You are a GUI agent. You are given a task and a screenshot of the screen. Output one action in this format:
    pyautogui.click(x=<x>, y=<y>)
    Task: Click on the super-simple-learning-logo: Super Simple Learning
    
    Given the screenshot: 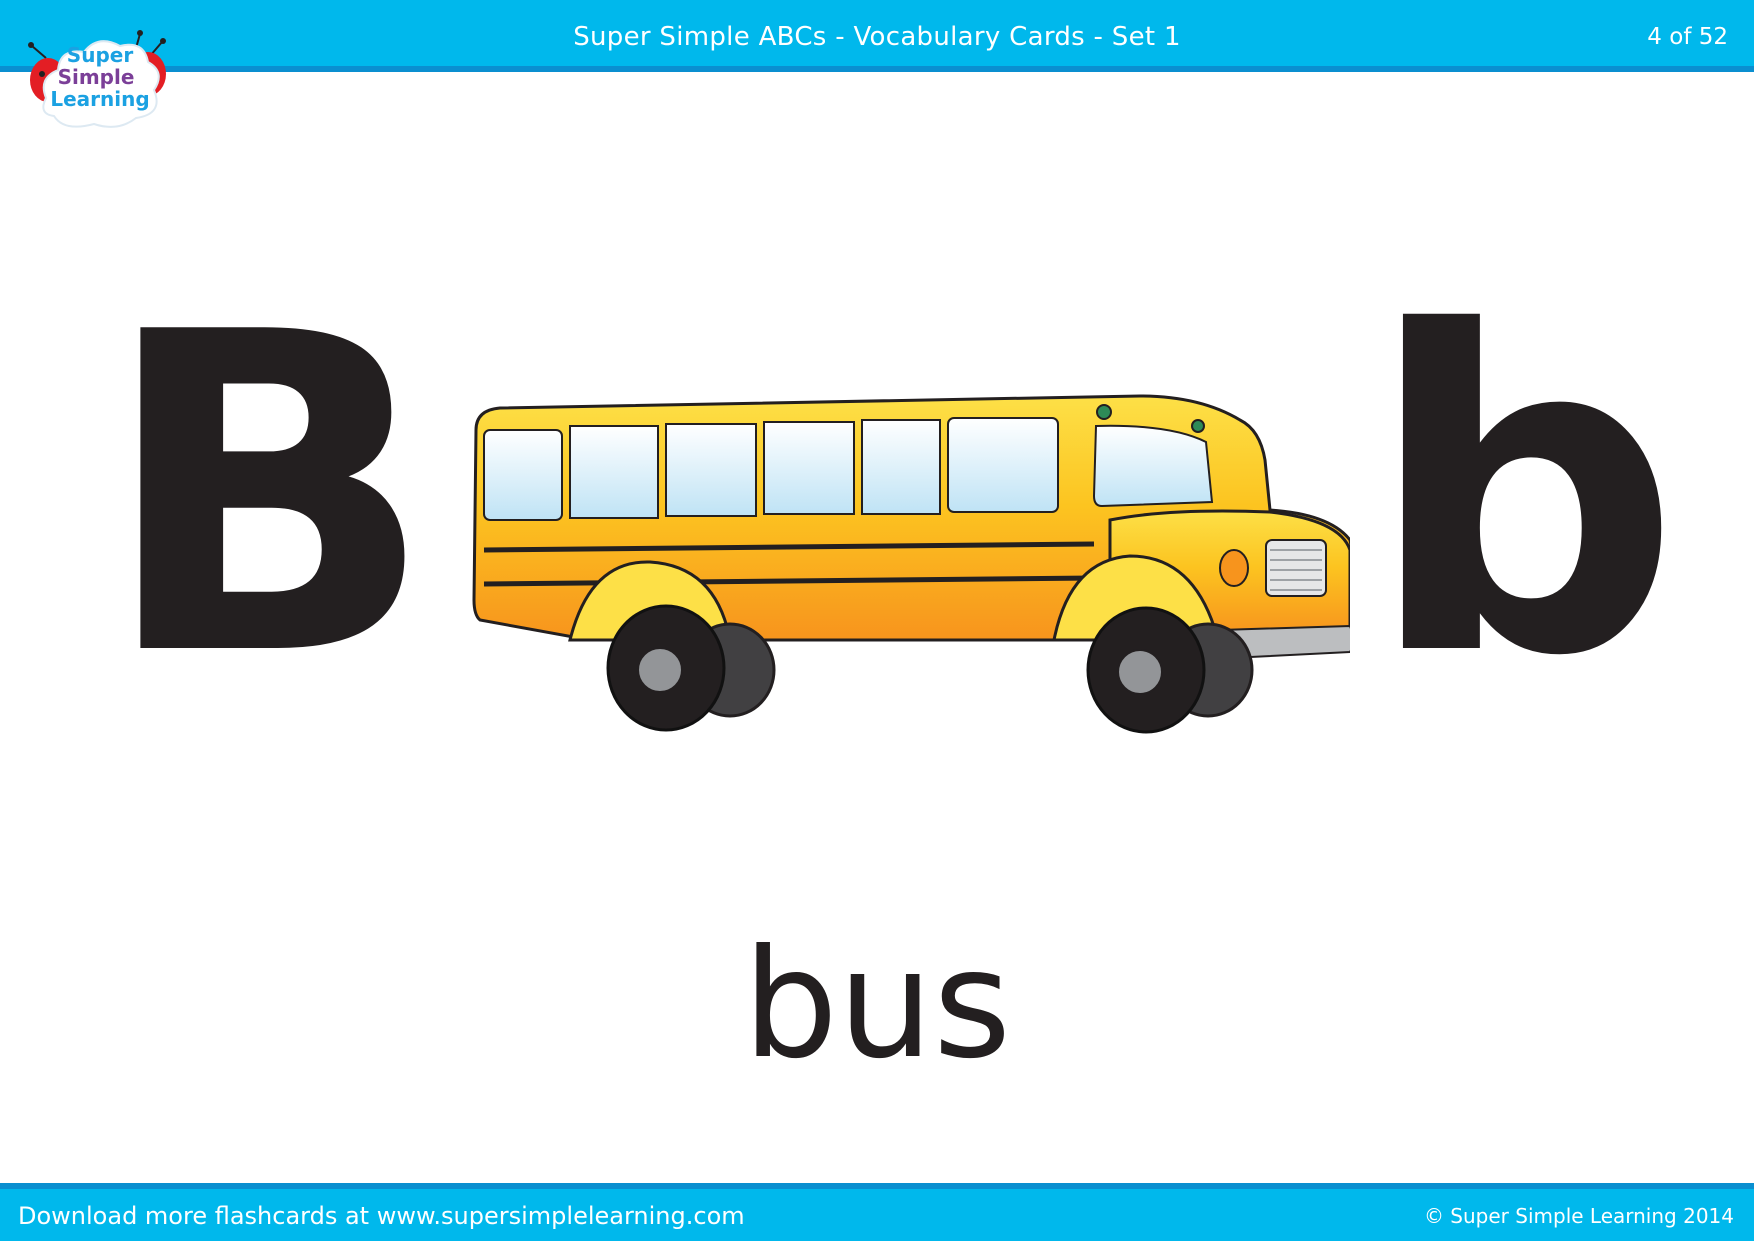 What is the action you would take?
    pyautogui.click(x=100, y=80)
    